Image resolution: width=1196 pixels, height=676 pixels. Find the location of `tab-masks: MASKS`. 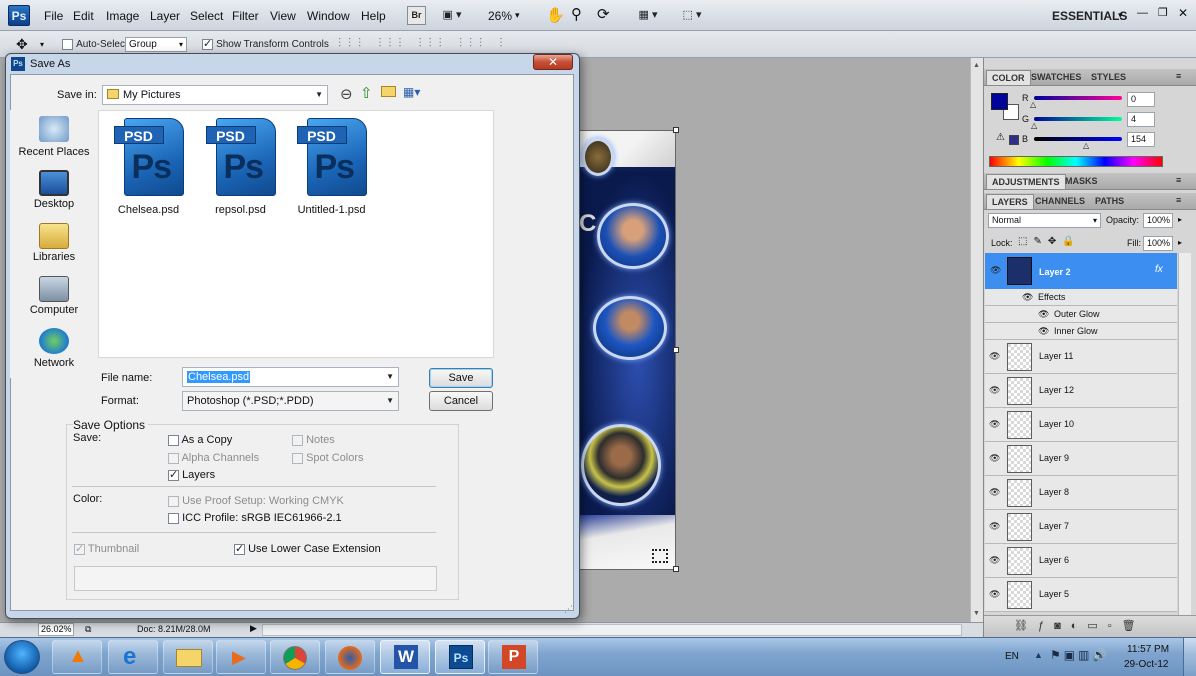

tab-masks: MASKS is located at coordinates (1081, 181).